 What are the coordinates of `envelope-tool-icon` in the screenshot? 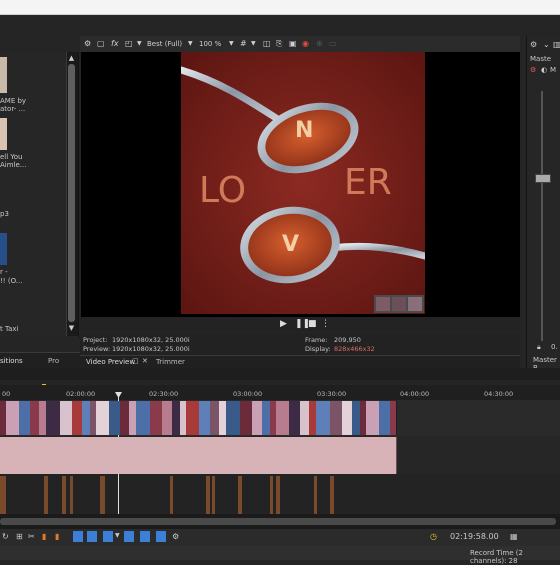 It's located at (108, 536).